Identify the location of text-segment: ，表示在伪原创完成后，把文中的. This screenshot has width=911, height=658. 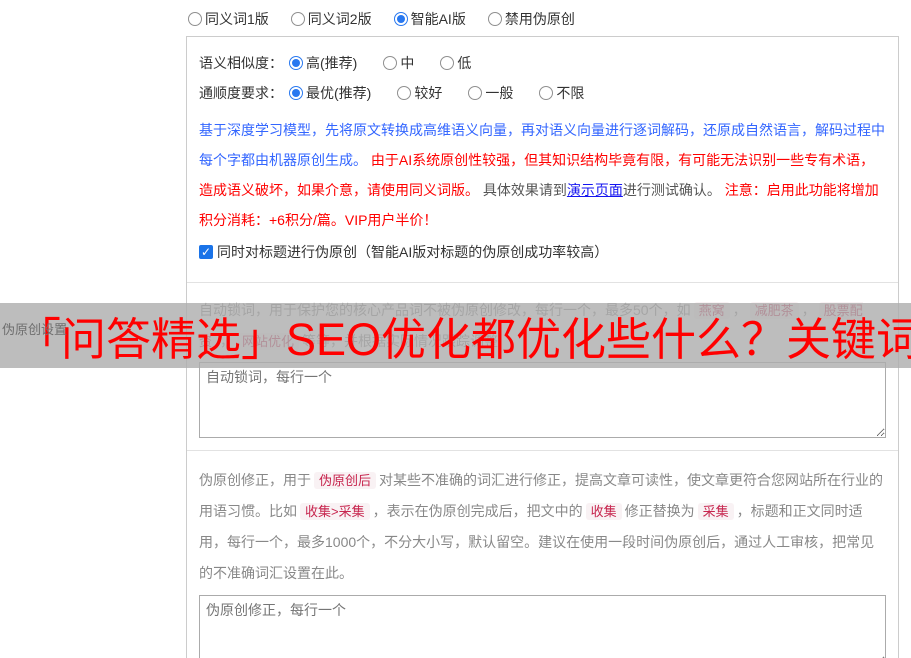
(477, 511).